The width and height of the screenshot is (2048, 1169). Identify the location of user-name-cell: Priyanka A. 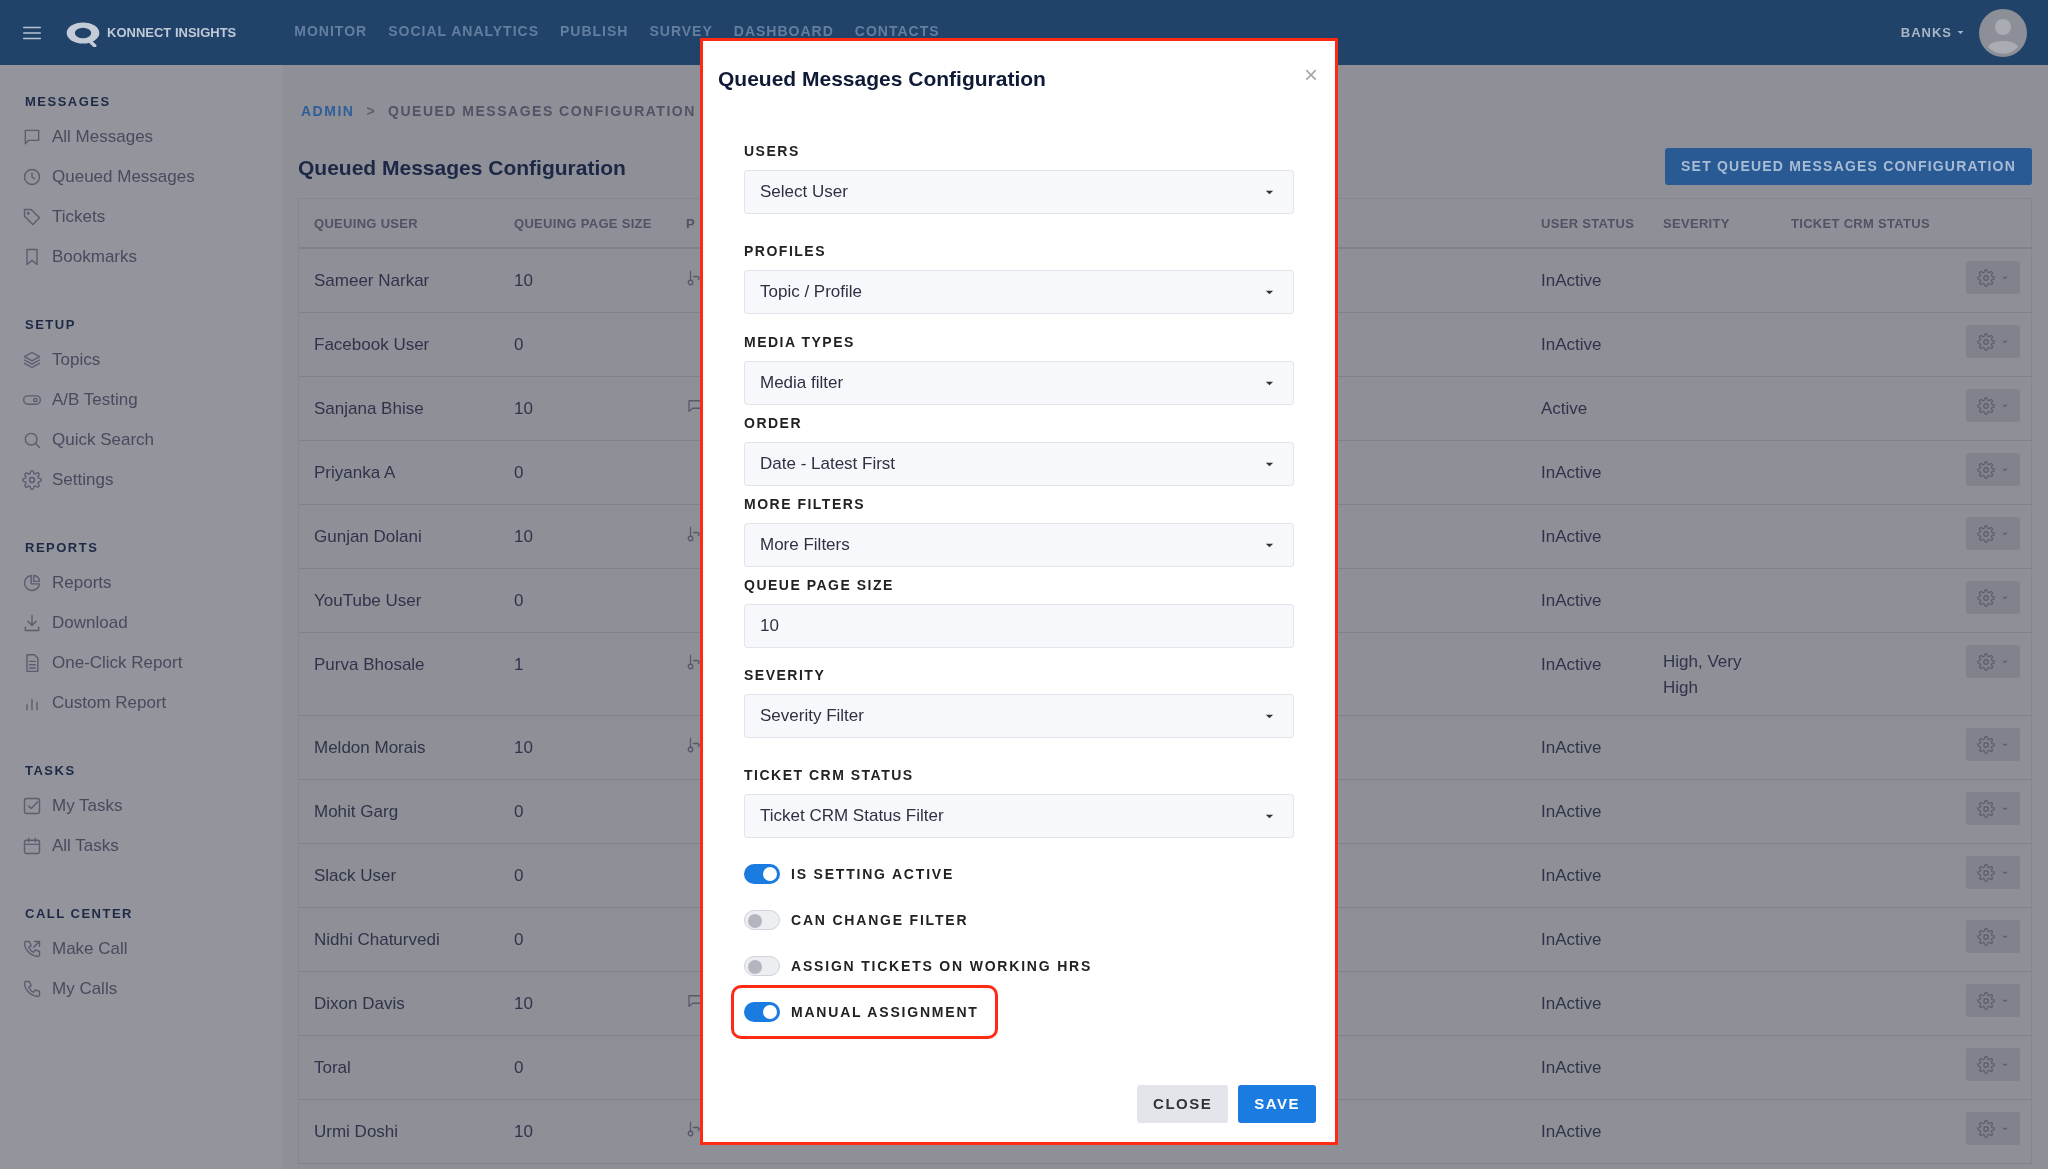
(355, 472).